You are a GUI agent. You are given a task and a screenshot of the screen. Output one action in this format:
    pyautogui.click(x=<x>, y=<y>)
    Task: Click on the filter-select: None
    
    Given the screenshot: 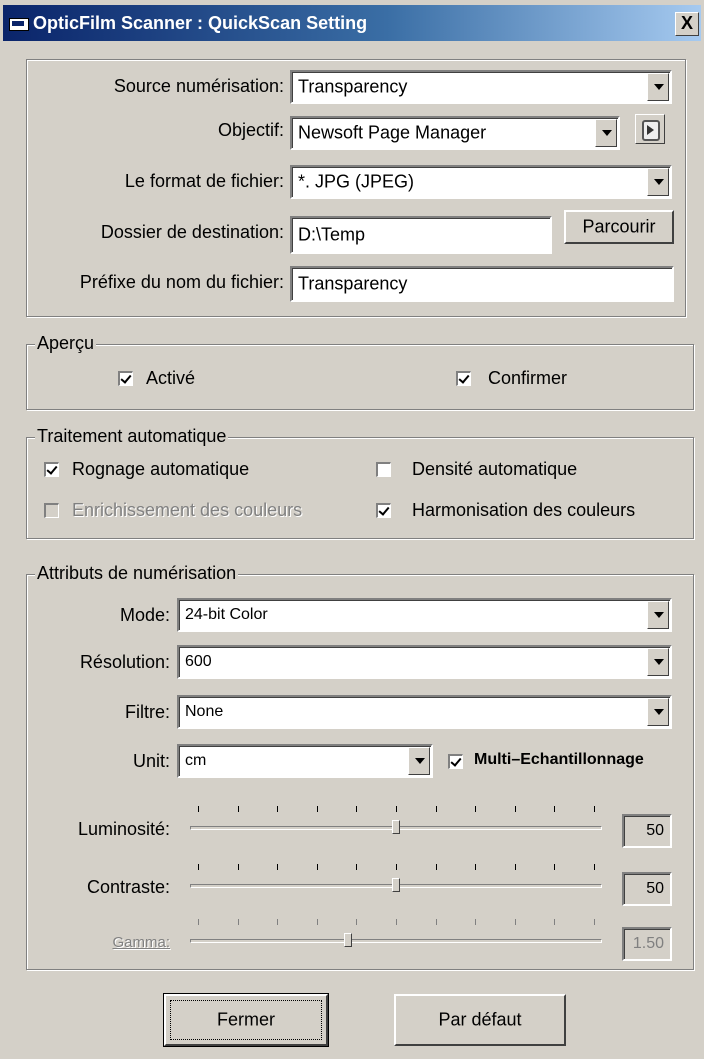 What is the action you would take?
    pyautogui.click(x=424, y=712)
    